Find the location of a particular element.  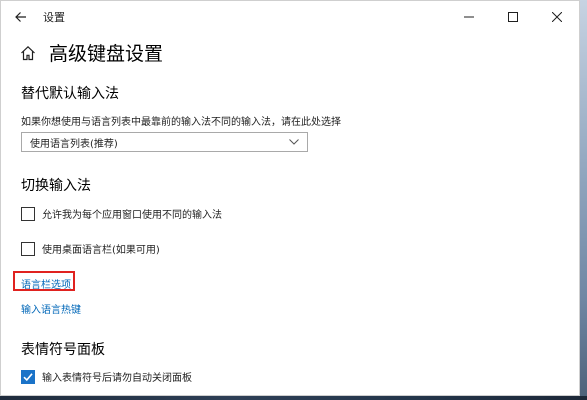

page-header: 高级键盘设置 is located at coordinates (91, 52).